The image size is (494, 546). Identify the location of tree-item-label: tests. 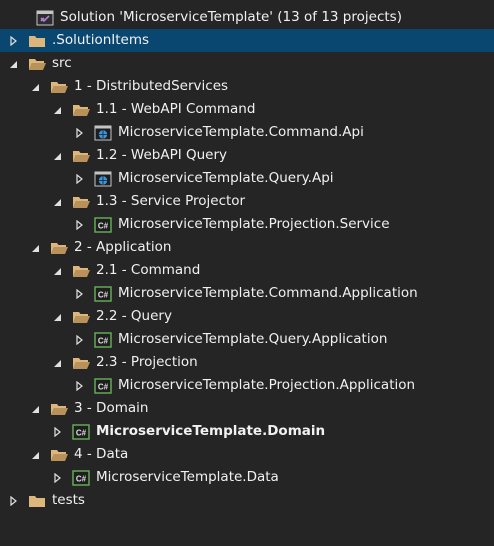
(68, 500).